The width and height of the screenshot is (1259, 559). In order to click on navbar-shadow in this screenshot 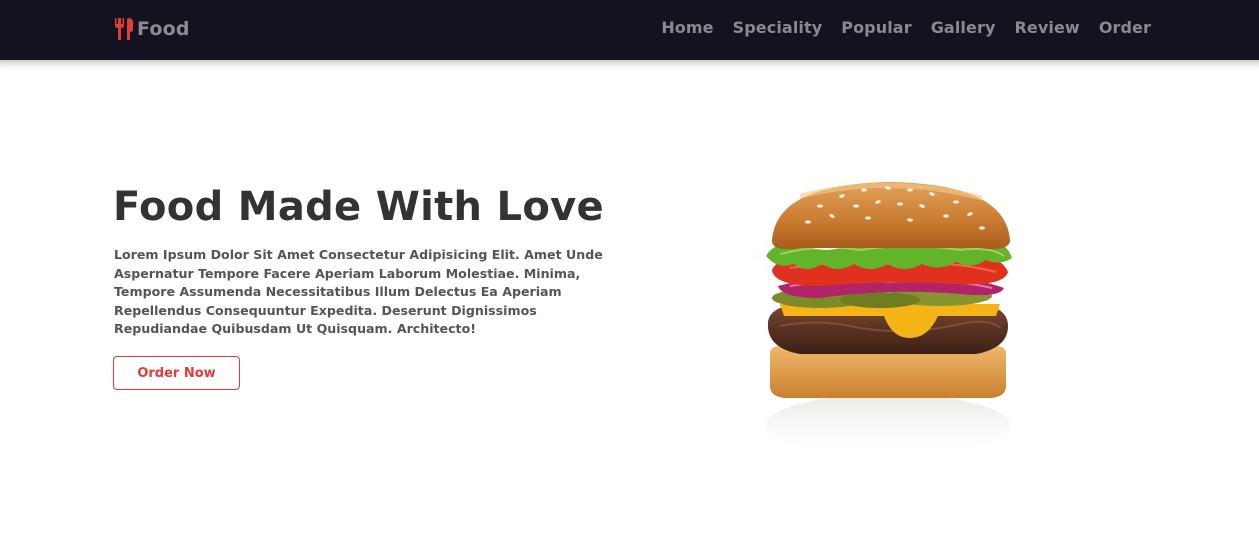, I will do `click(629, 64)`.